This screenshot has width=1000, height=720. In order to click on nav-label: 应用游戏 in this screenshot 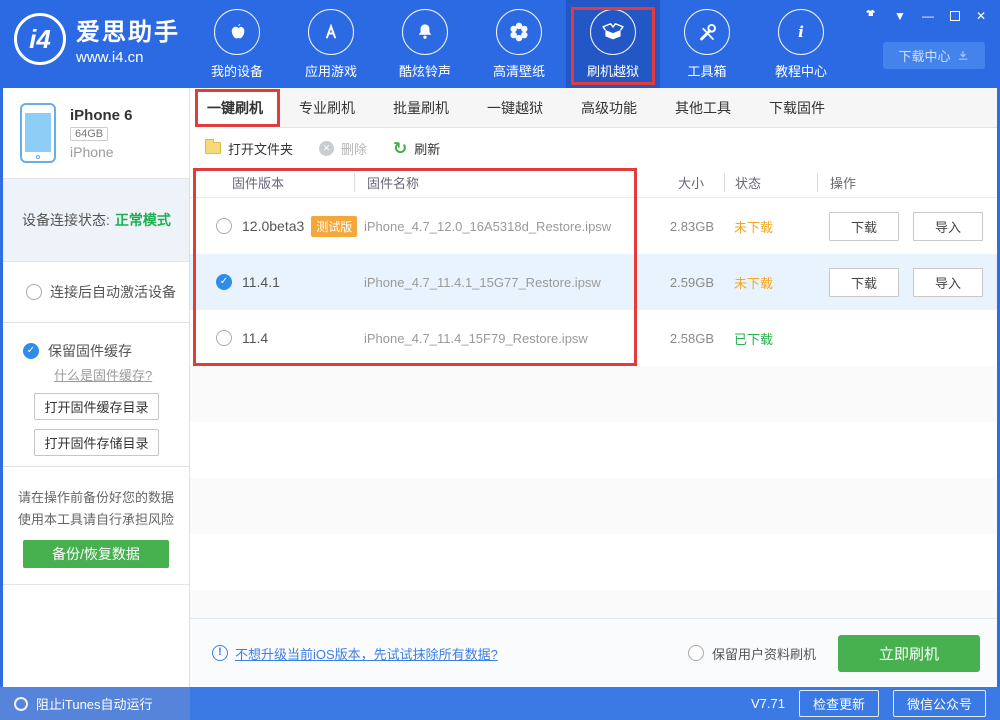, I will do `click(330, 71)`.